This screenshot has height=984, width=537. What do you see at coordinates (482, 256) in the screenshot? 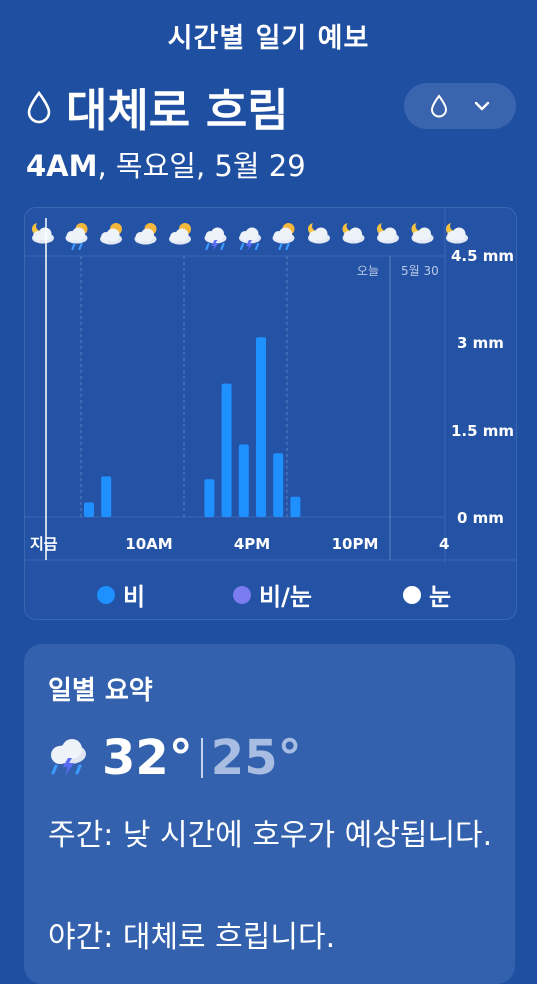
I see `y-tick-label: 4.5 mm` at bounding box center [482, 256].